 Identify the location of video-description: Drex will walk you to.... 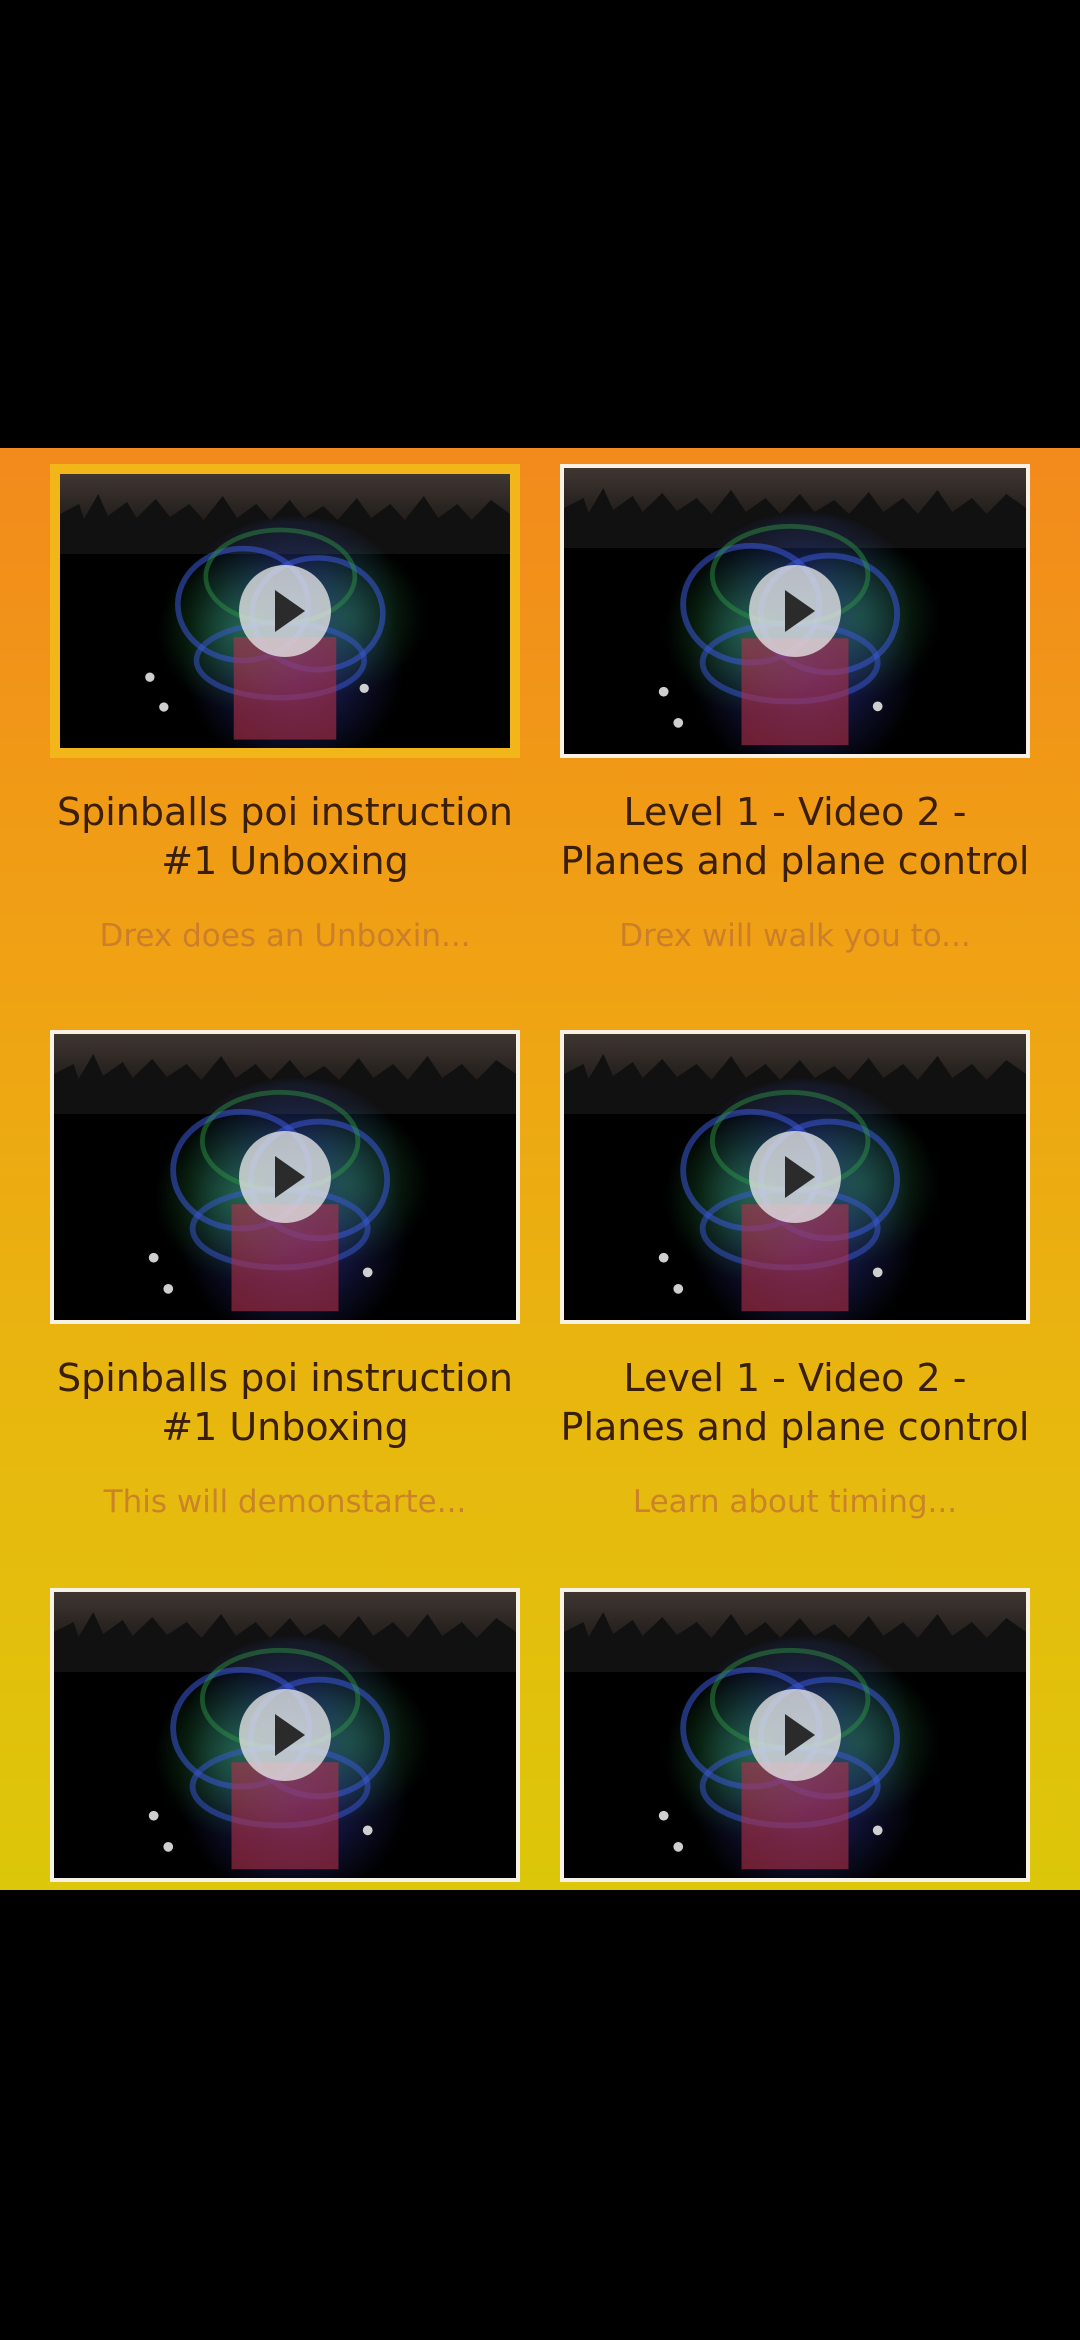
(795, 936).